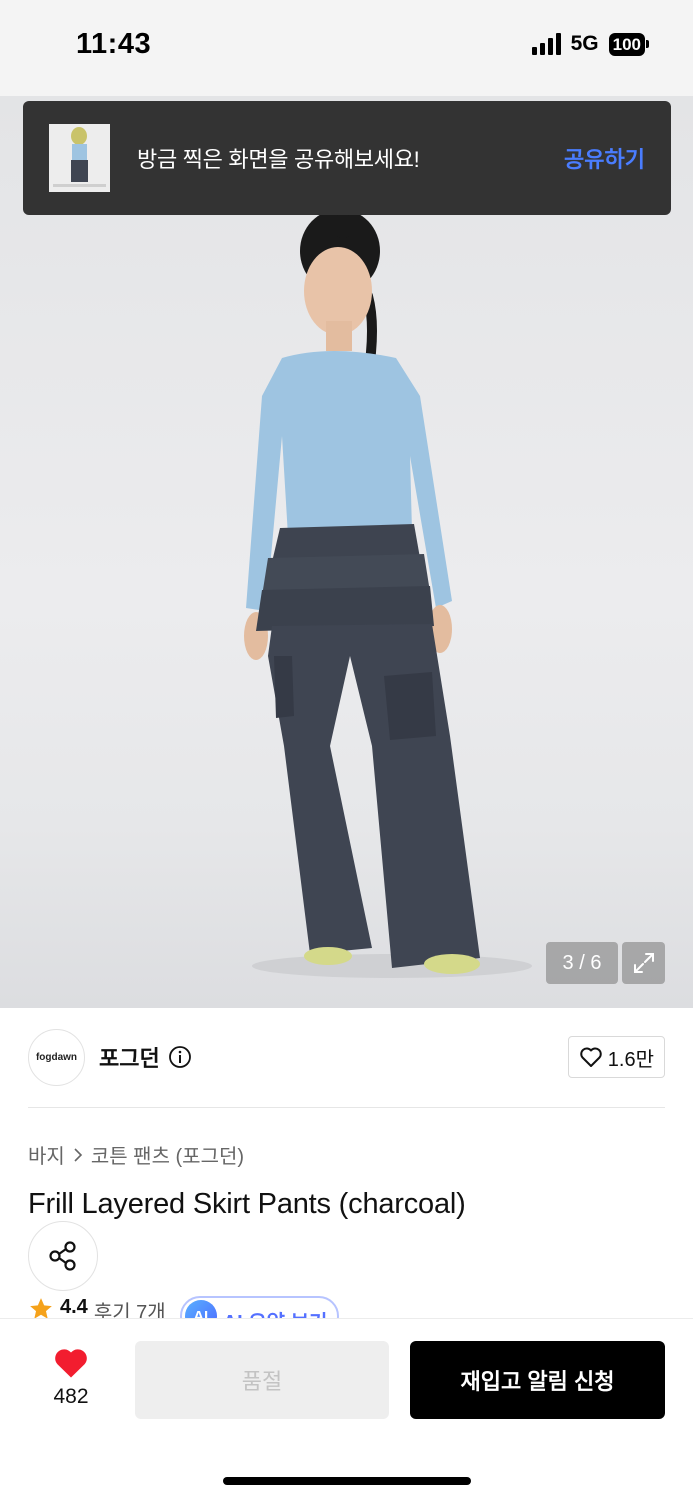 Image resolution: width=693 pixels, height=1500 pixels. I want to click on share-now-button: 공유하기, so click(604, 158).